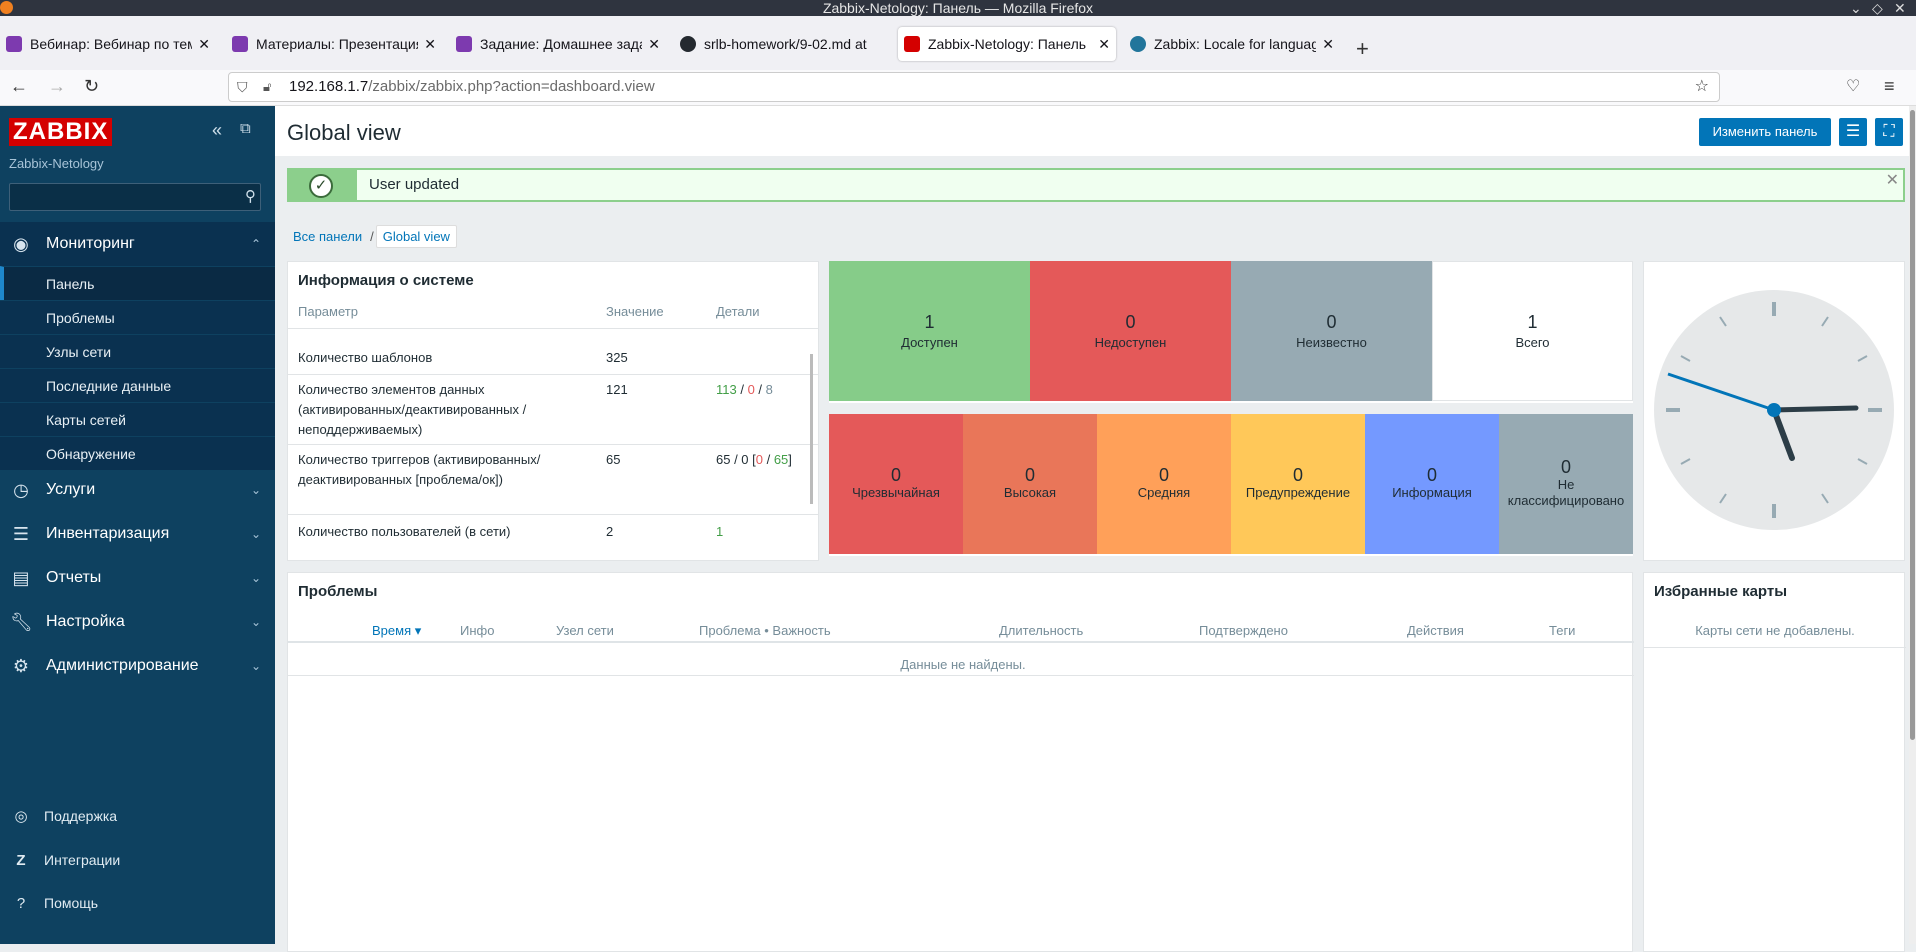 This screenshot has width=1916, height=952. Describe the element at coordinates (267, 87) in the screenshot. I see `insecure-lock-icon: 🔓︎` at that location.